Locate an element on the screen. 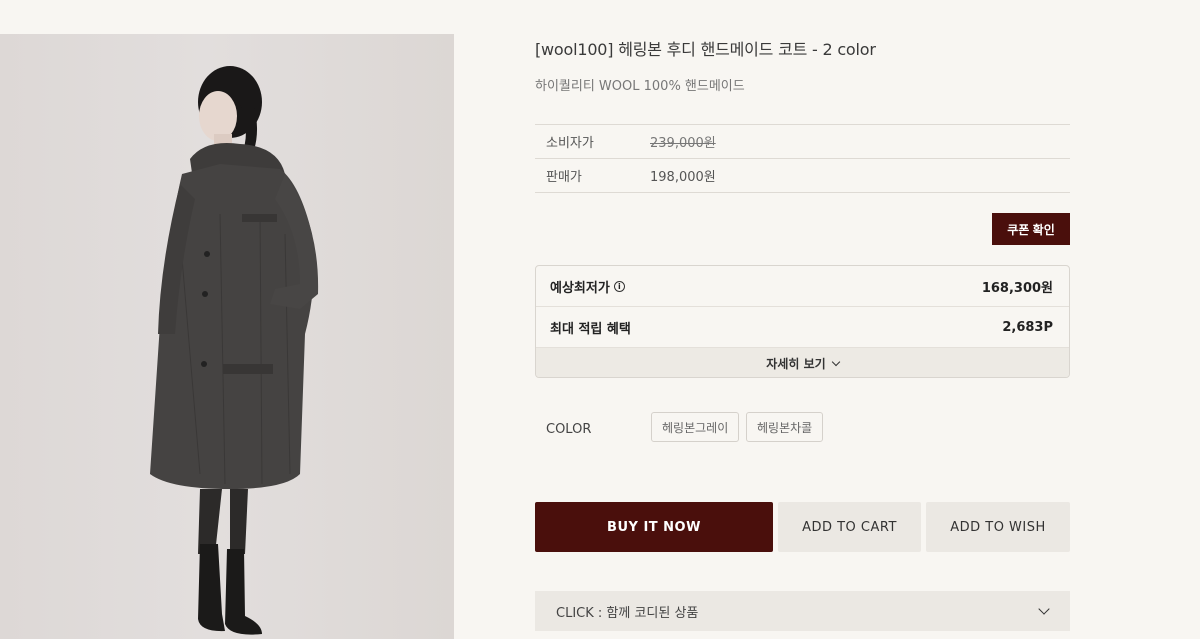  sale-price-label: 판매가 is located at coordinates (564, 177).